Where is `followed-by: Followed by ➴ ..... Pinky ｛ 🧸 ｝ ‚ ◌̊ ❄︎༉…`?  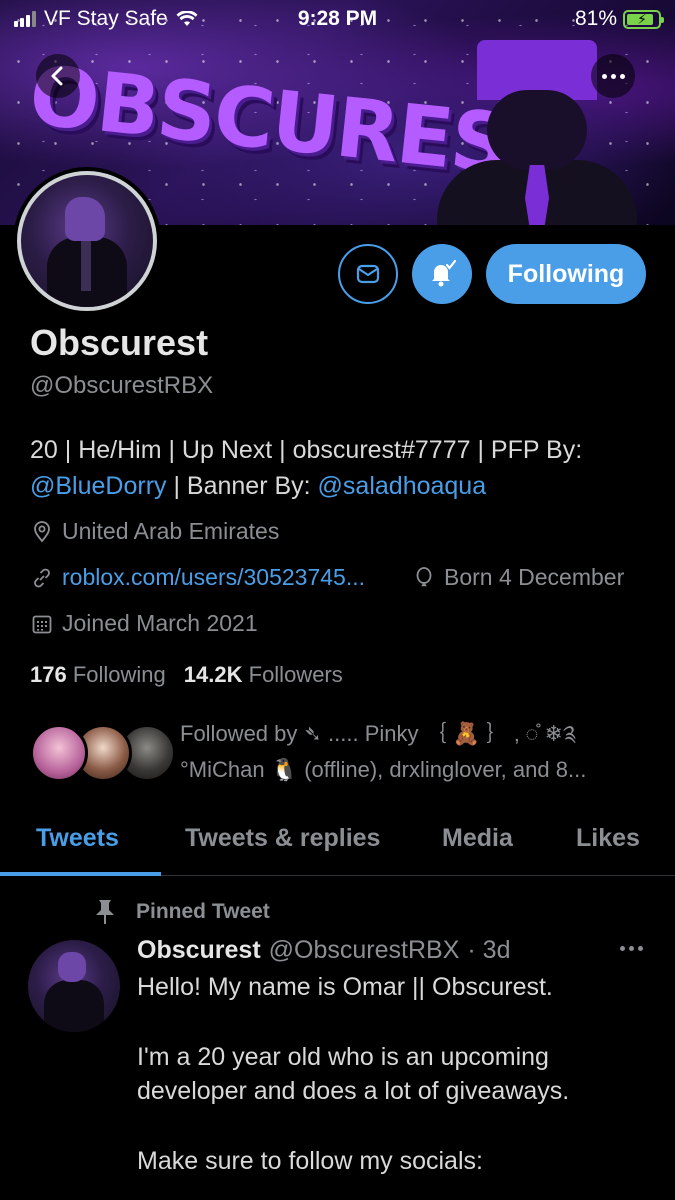 followed-by: Followed by ➴ ..... Pinky ｛ 🧸 ｝ ‚ ◌̊ ❄︎༉… is located at coordinates (340, 754).